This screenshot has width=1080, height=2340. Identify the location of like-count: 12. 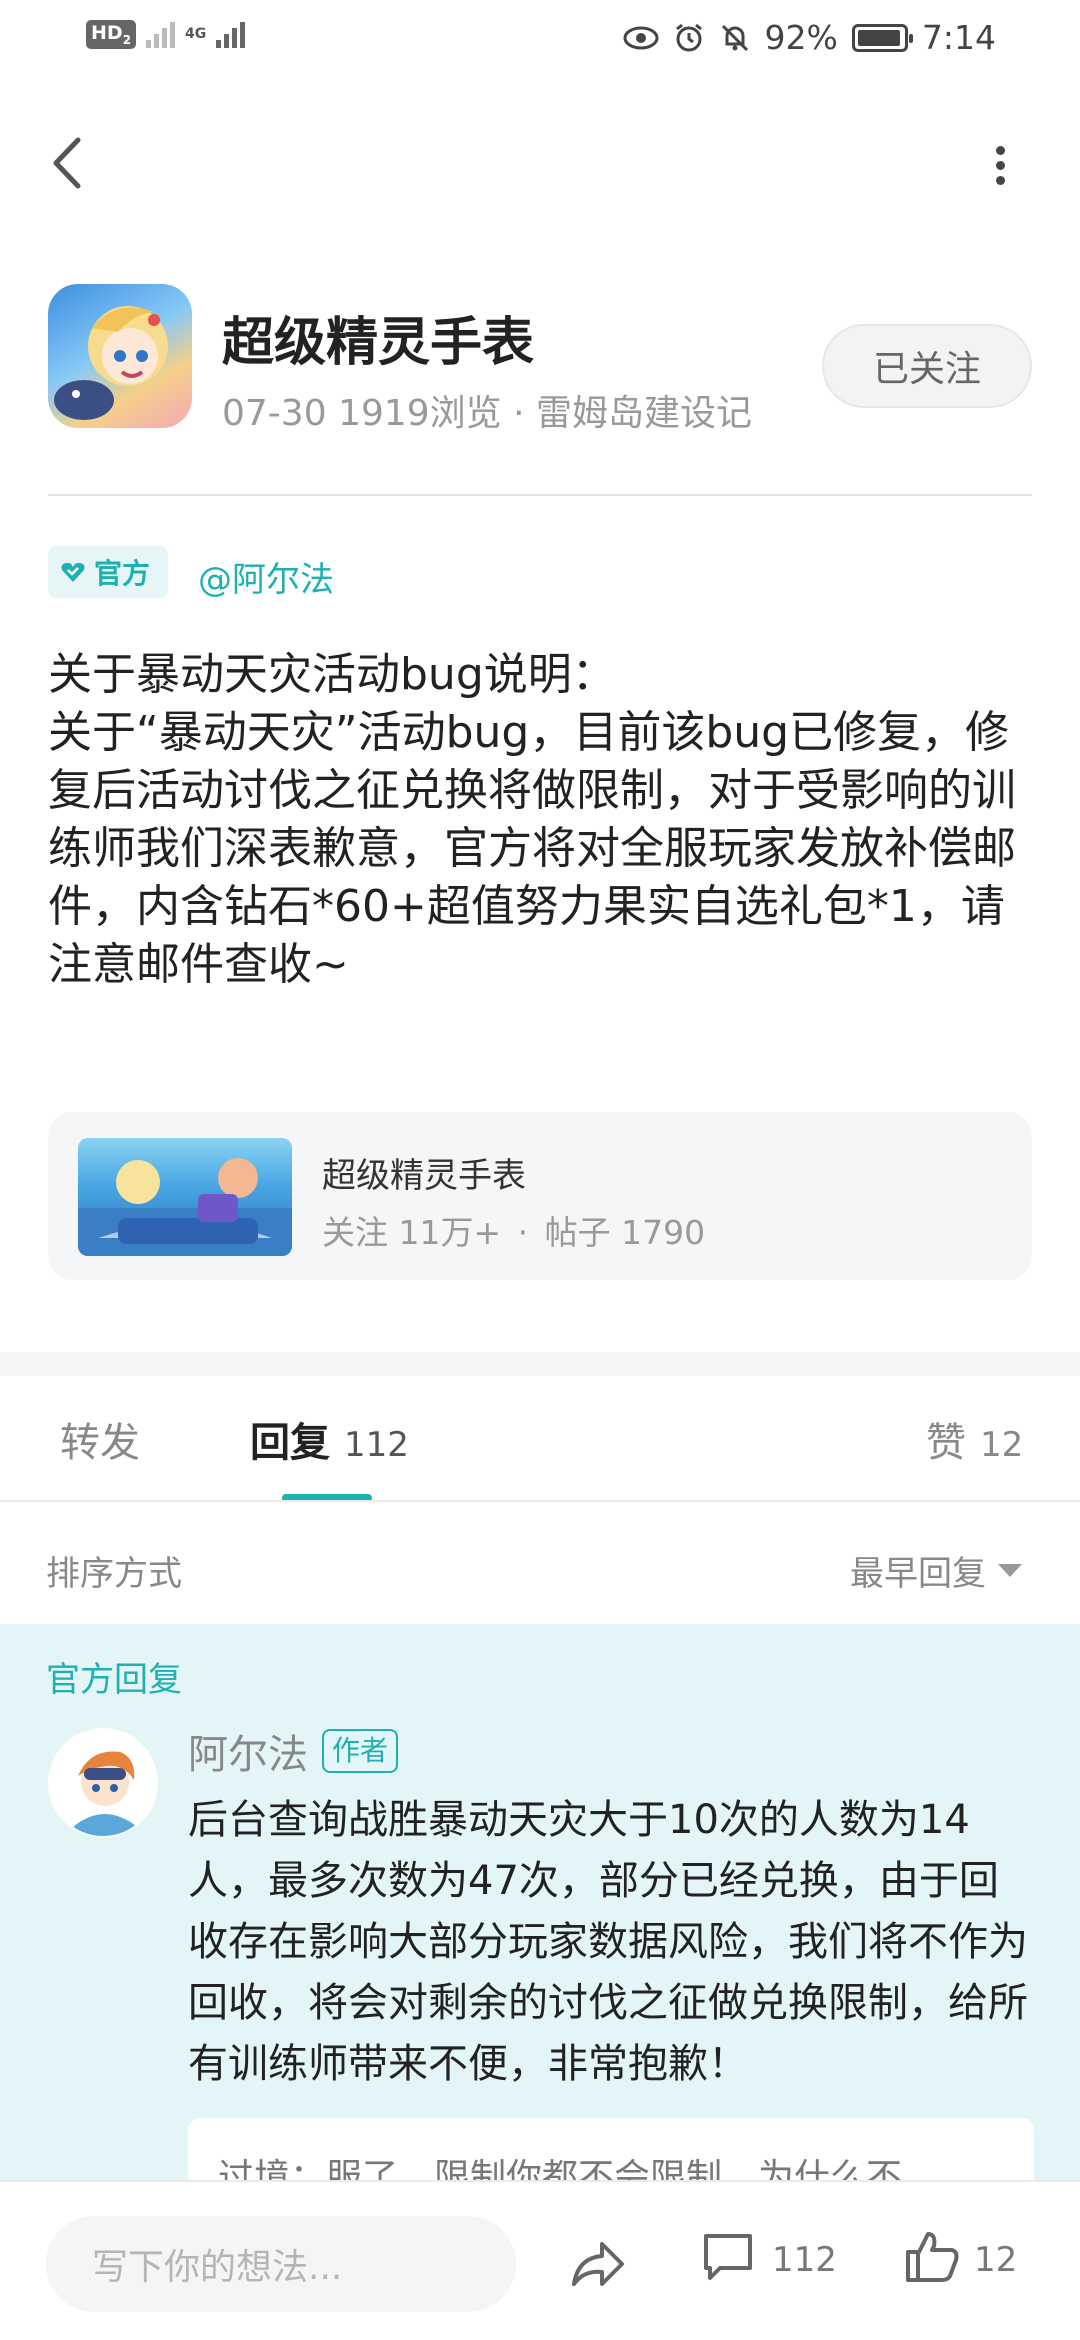
(1002, 1445).